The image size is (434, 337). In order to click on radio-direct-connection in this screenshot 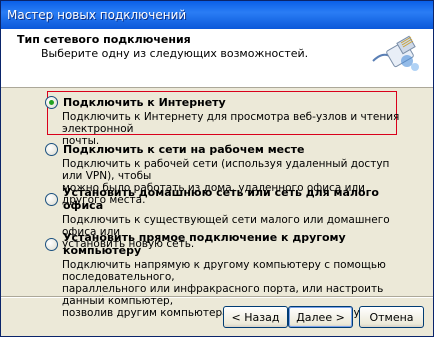, I will do `click(51, 244)`.